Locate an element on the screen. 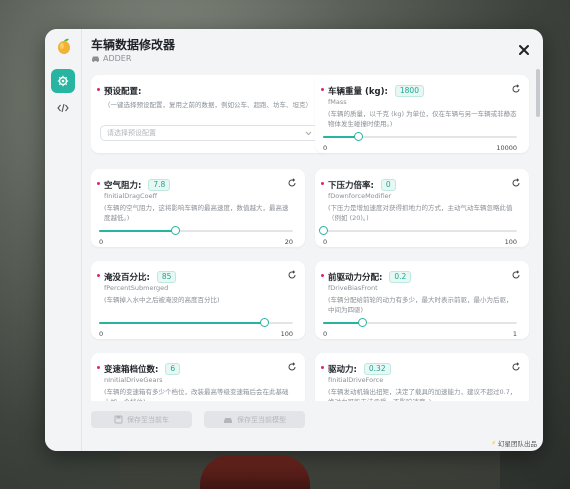 The image size is (570, 489). downforce-slider is located at coordinates (418, 231).